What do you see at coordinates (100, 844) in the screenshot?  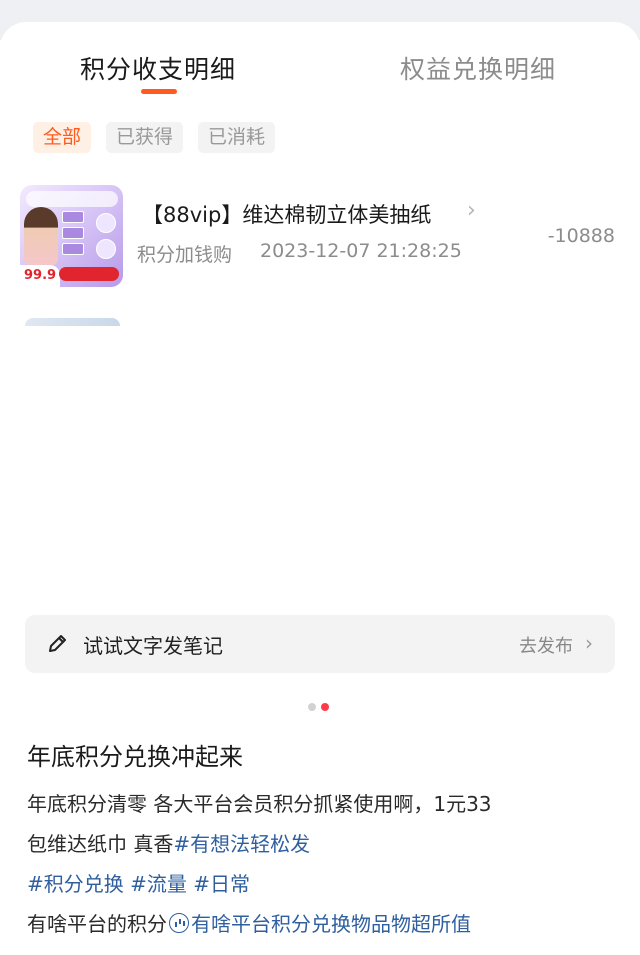 I see `post-text: 包维达纸巾 真香` at bounding box center [100, 844].